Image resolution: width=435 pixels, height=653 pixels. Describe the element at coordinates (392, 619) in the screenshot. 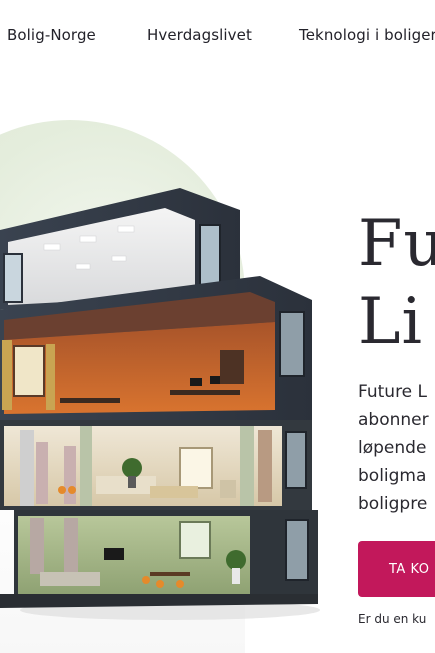

I see `member-link: Er du en ku` at that location.